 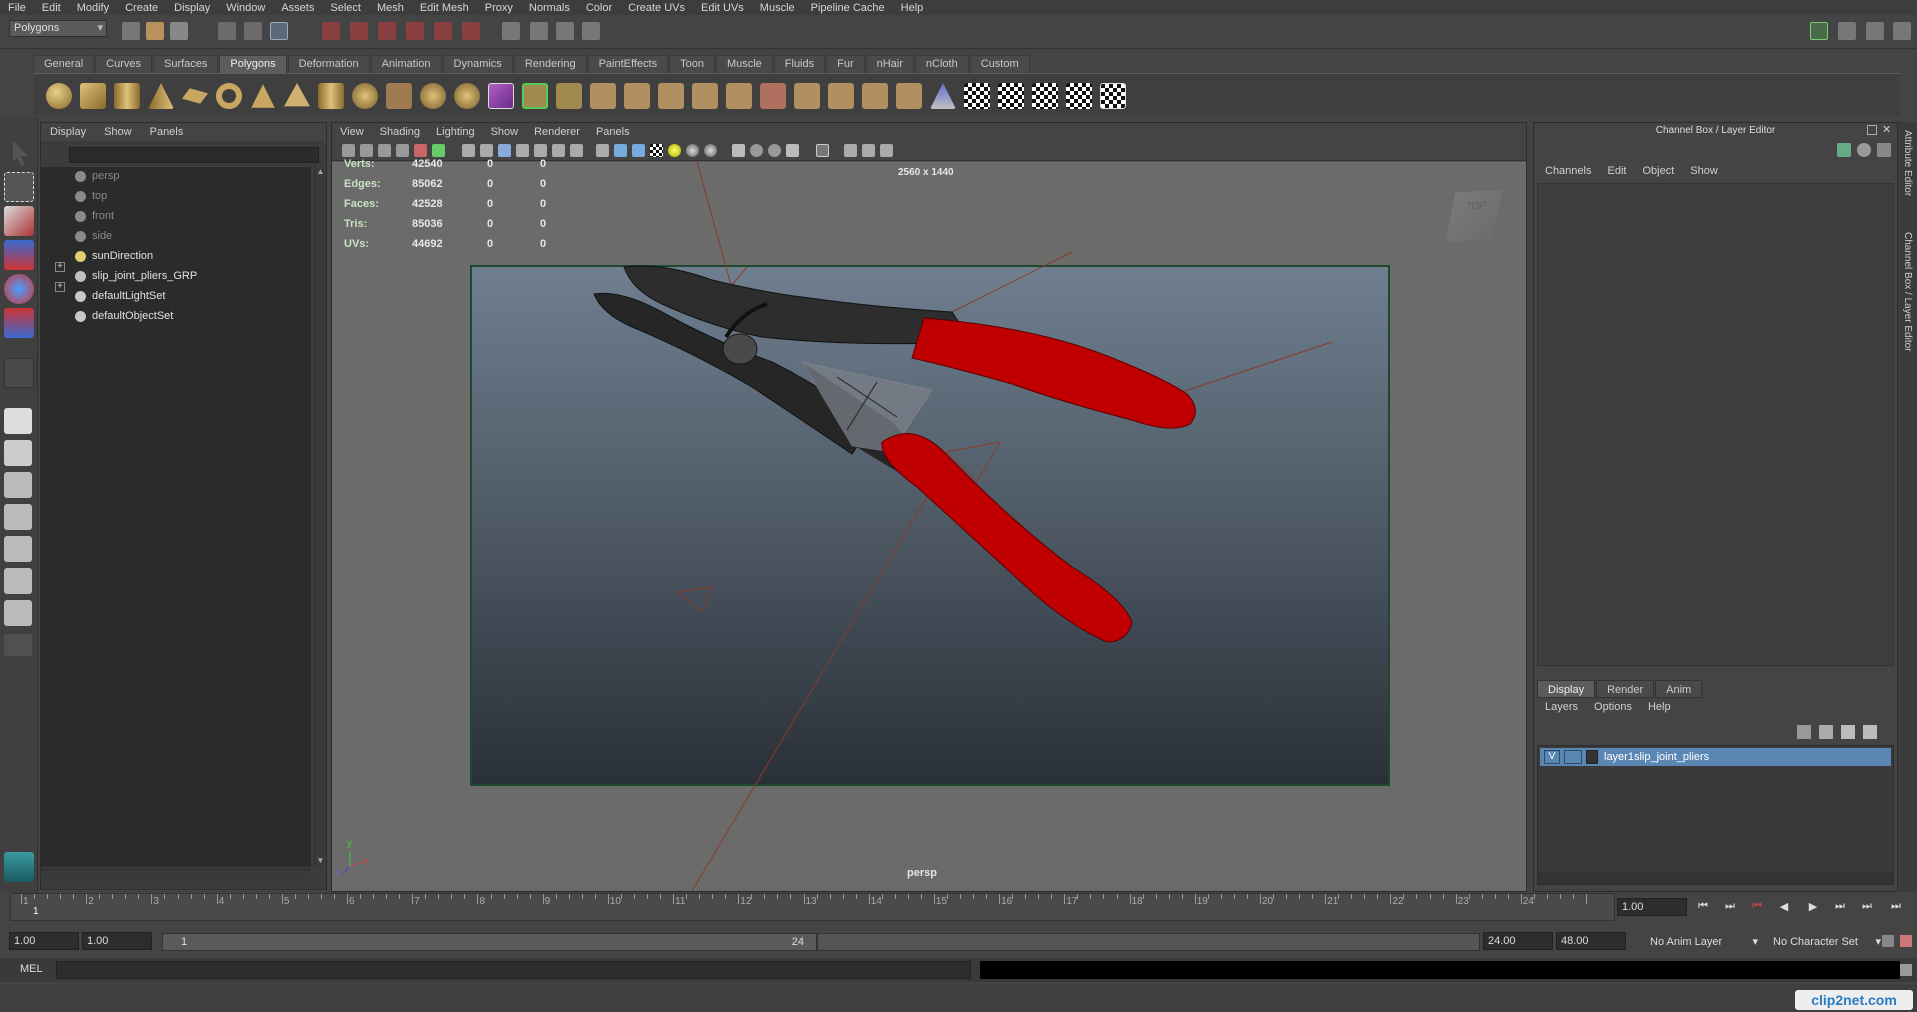 I want to click on snap-grid-icon, so click(x=331, y=31).